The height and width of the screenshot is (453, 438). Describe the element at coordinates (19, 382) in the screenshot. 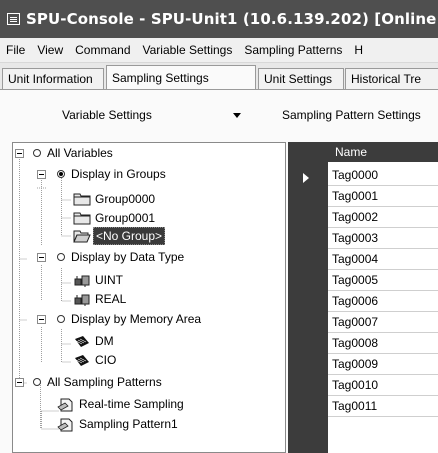

I see `collapse-all-sampling-icon` at that location.